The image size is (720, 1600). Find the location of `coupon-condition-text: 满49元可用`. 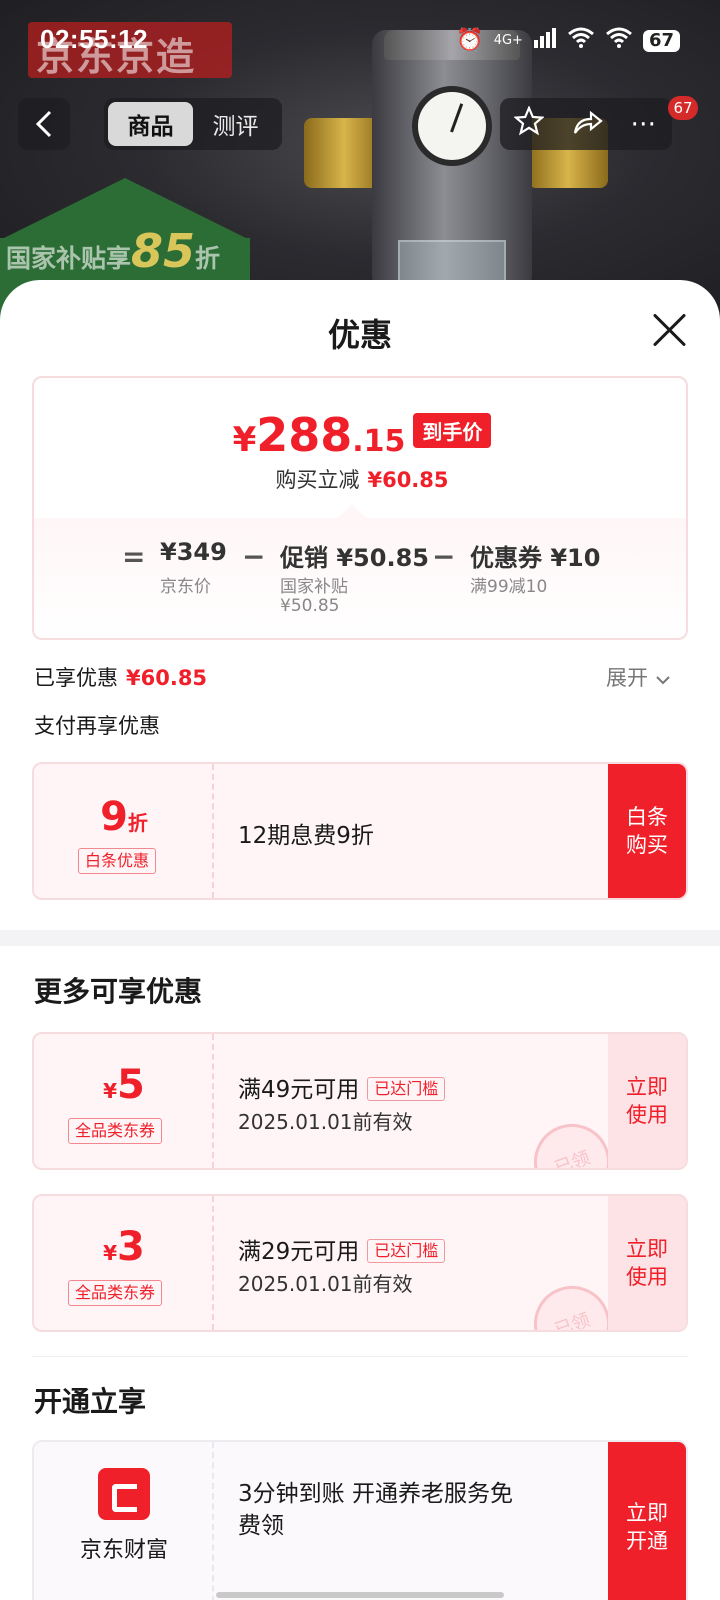

coupon-condition-text: 满49元可用 is located at coordinates (299, 1090).